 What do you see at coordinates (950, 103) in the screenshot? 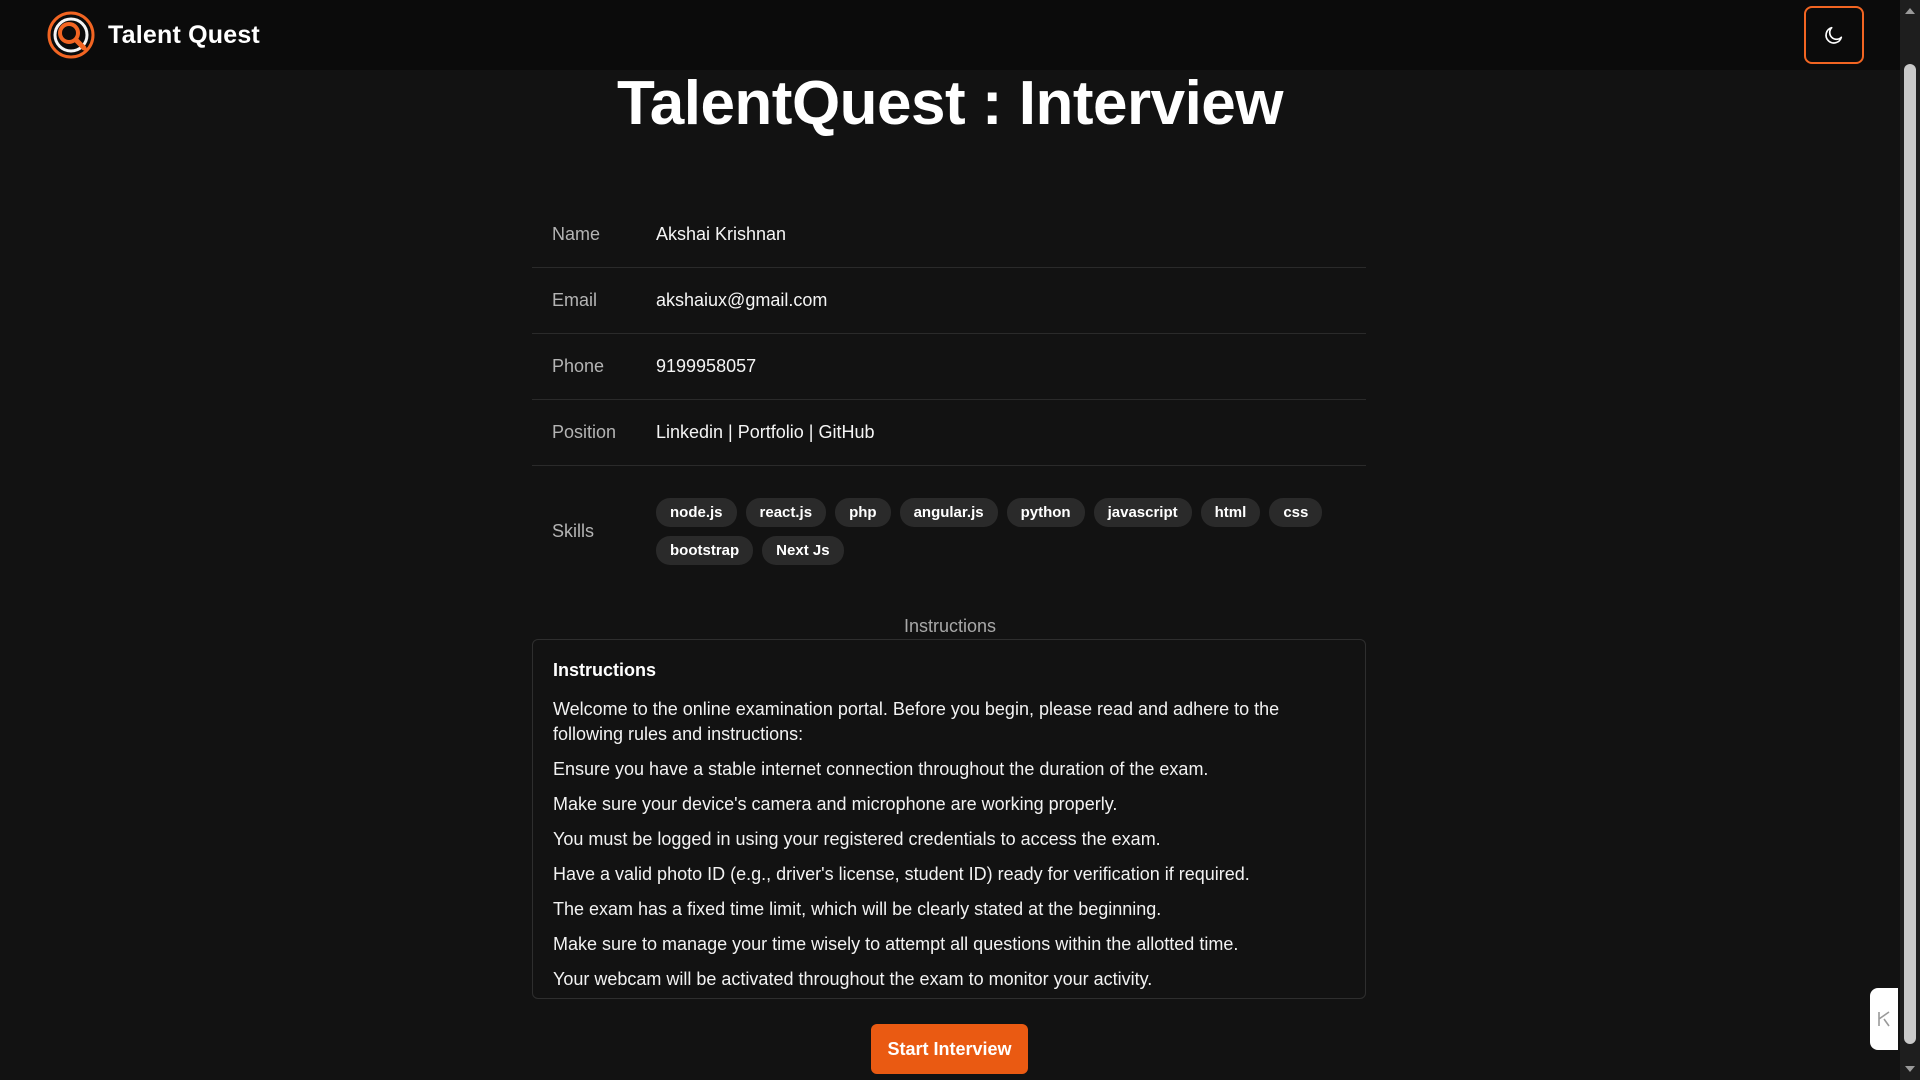
I see `page-title: TalentQuest : Interview` at bounding box center [950, 103].